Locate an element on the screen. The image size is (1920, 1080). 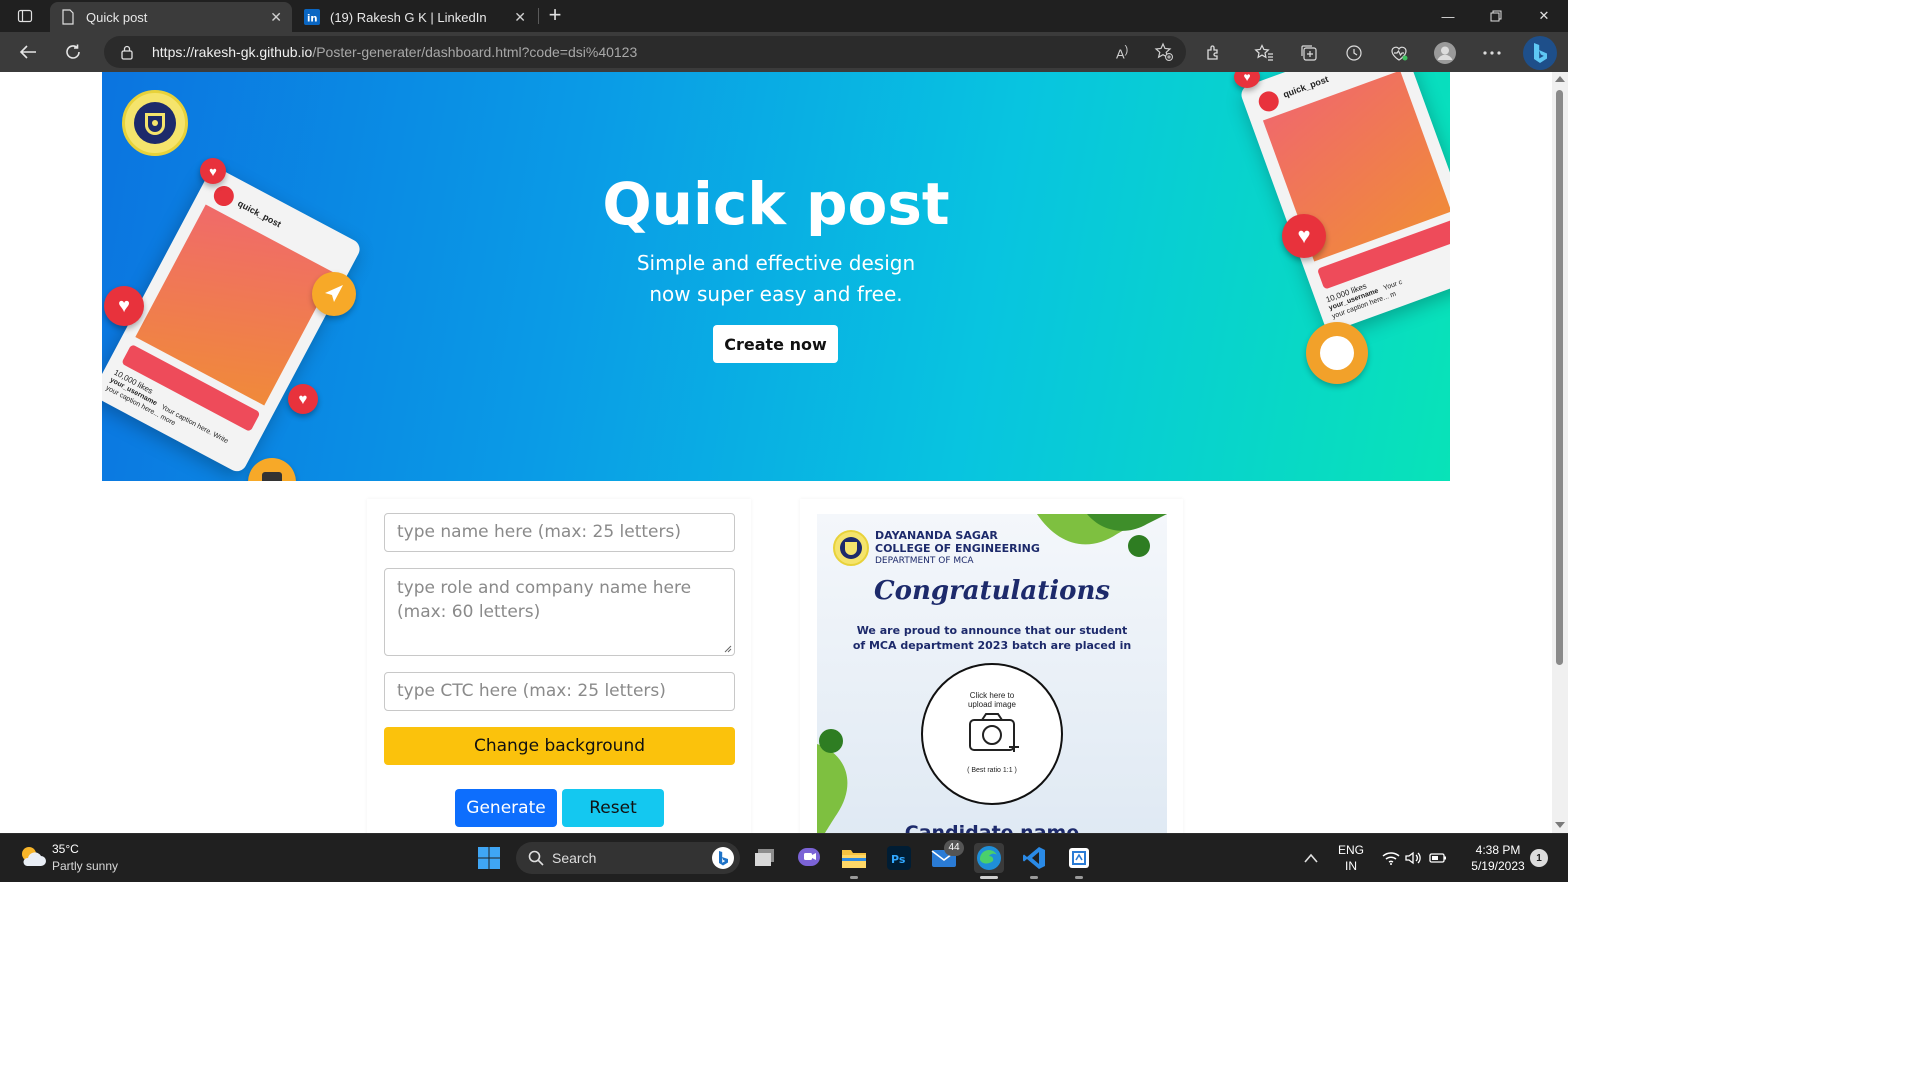
extensions-icon is located at coordinates (1214, 53).